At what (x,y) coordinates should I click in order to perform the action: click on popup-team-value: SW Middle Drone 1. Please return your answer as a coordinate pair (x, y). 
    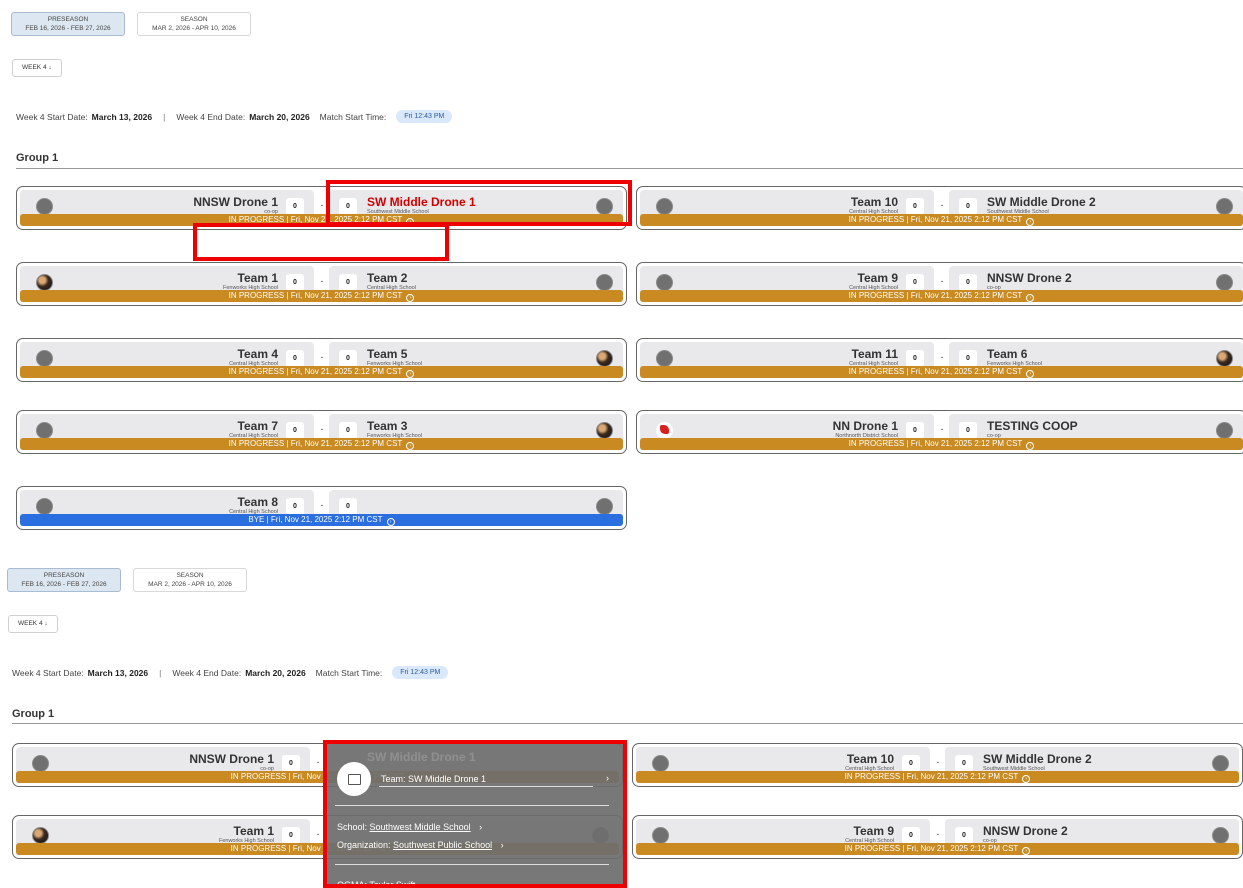
    Looking at the image, I should click on (447, 779).